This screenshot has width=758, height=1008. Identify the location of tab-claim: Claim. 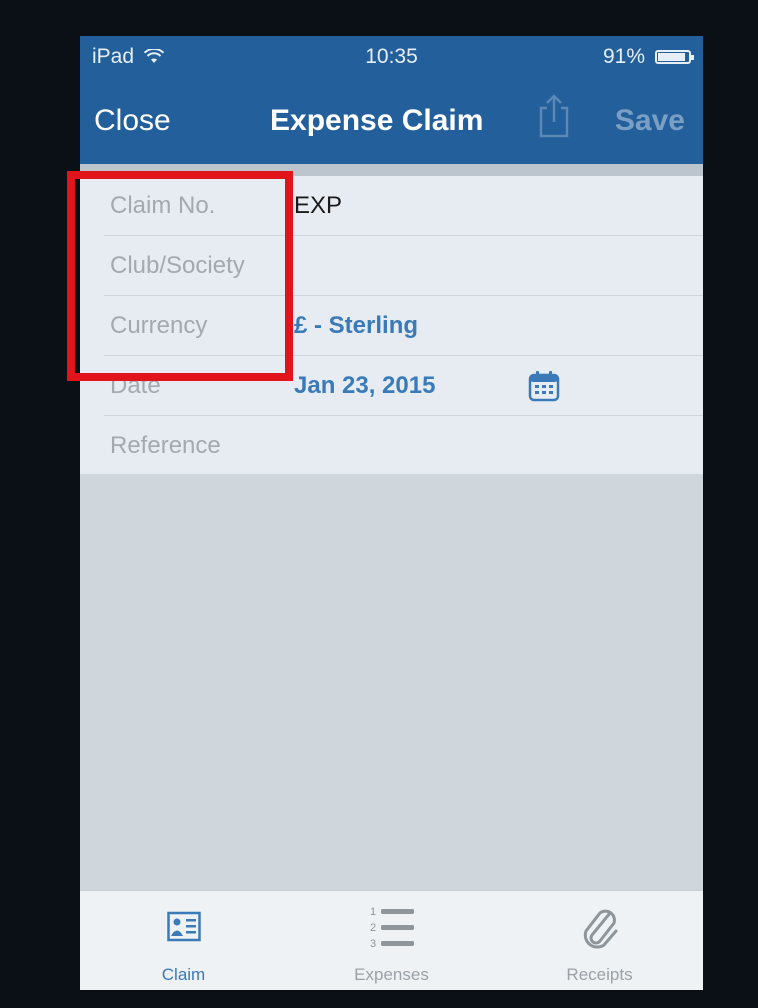
(183, 940).